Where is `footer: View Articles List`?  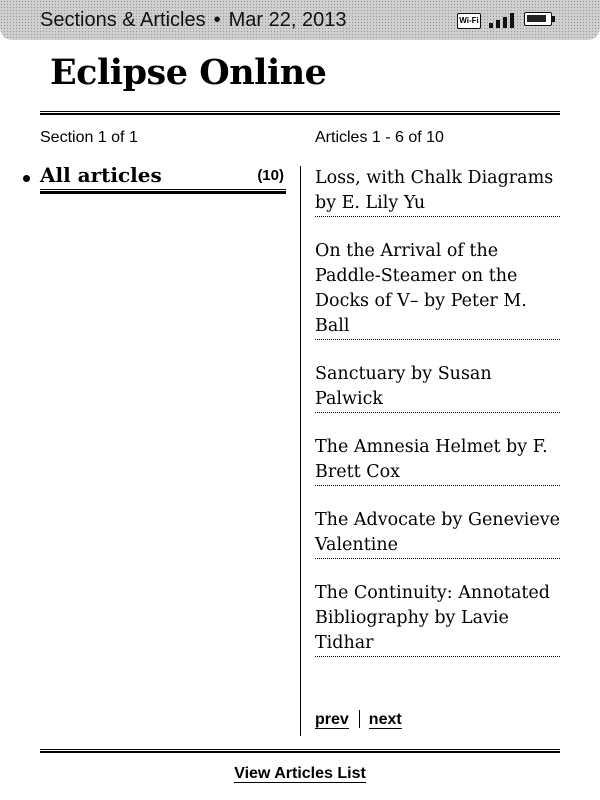 footer: View Articles List is located at coordinates (300, 774).